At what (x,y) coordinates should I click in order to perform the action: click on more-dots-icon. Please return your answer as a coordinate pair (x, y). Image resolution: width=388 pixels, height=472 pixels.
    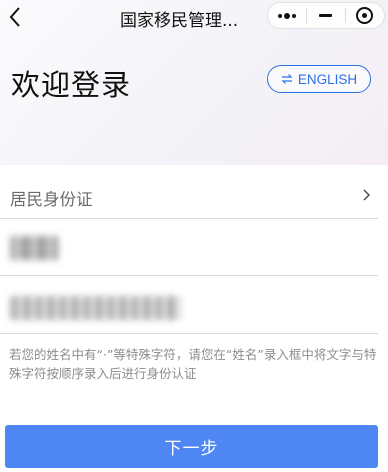
    Looking at the image, I should click on (287, 15).